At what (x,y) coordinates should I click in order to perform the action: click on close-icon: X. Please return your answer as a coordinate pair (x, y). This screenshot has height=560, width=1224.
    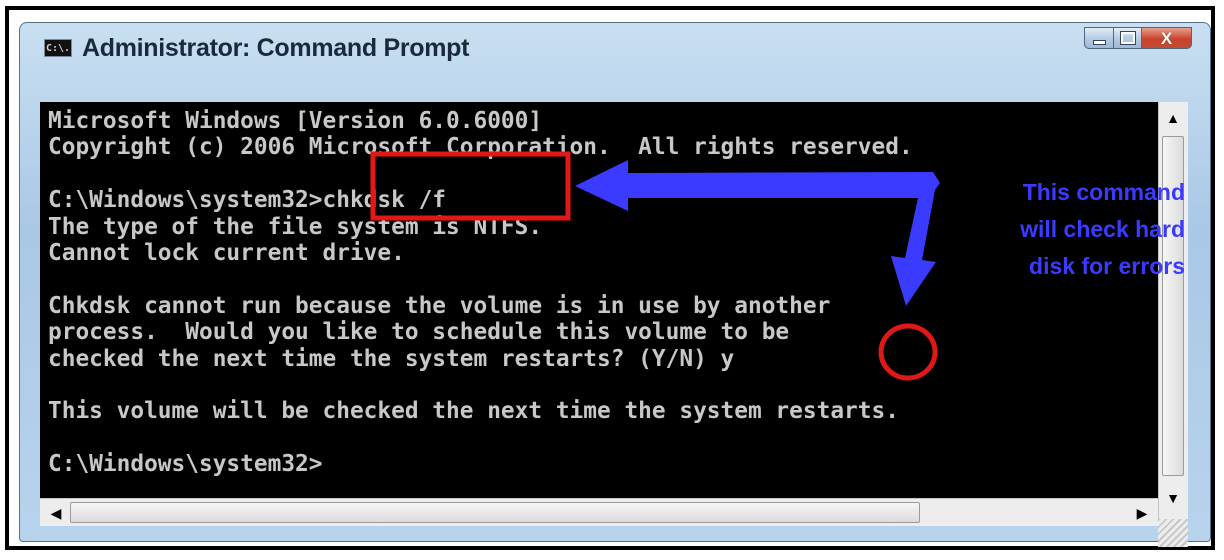
    Looking at the image, I should click on (1166, 38).